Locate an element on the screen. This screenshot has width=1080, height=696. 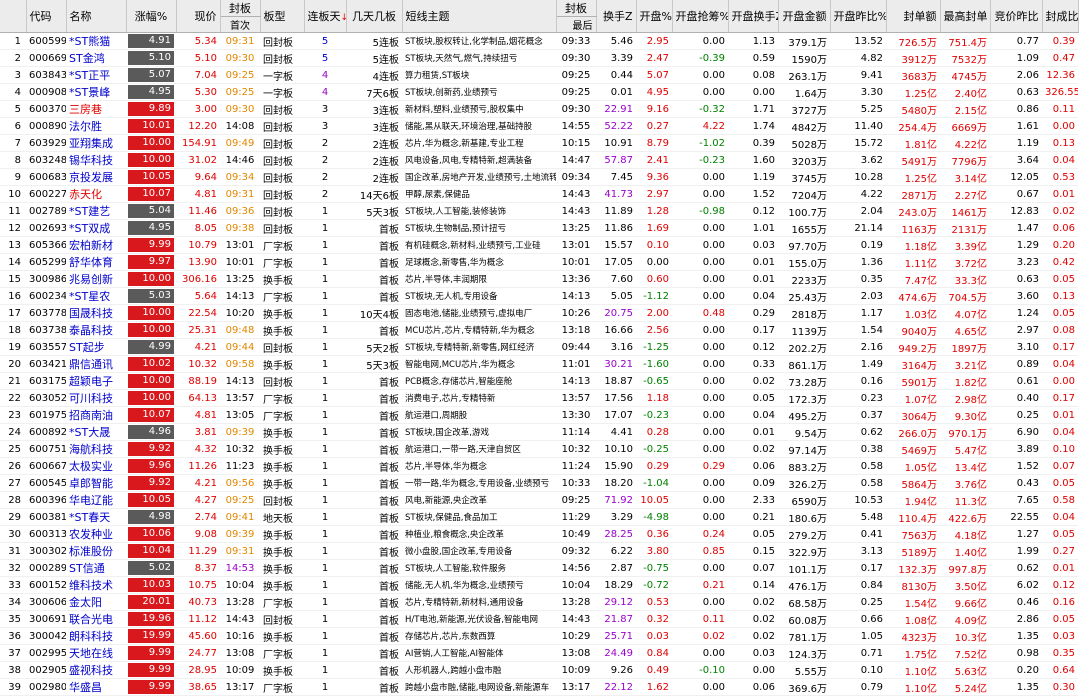
header-open-ratio: 开盘昨比% is located at coordinates (858, 16).